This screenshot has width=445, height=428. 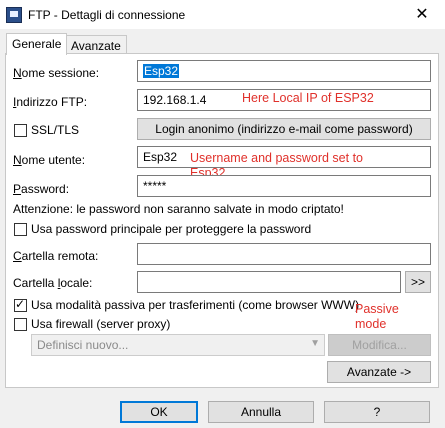 I want to click on browse-local-button: >>, so click(x=418, y=282).